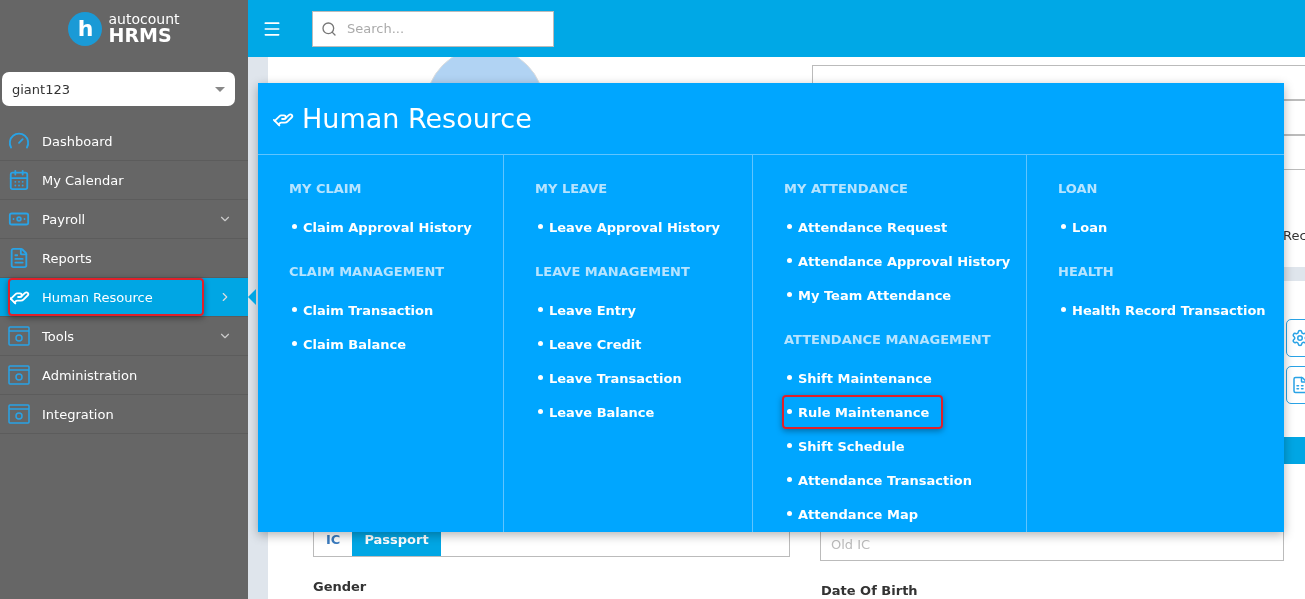 This screenshot has width=1305, height=599. I want to click on menu-link: Leave Transaction, so click(614, 378).